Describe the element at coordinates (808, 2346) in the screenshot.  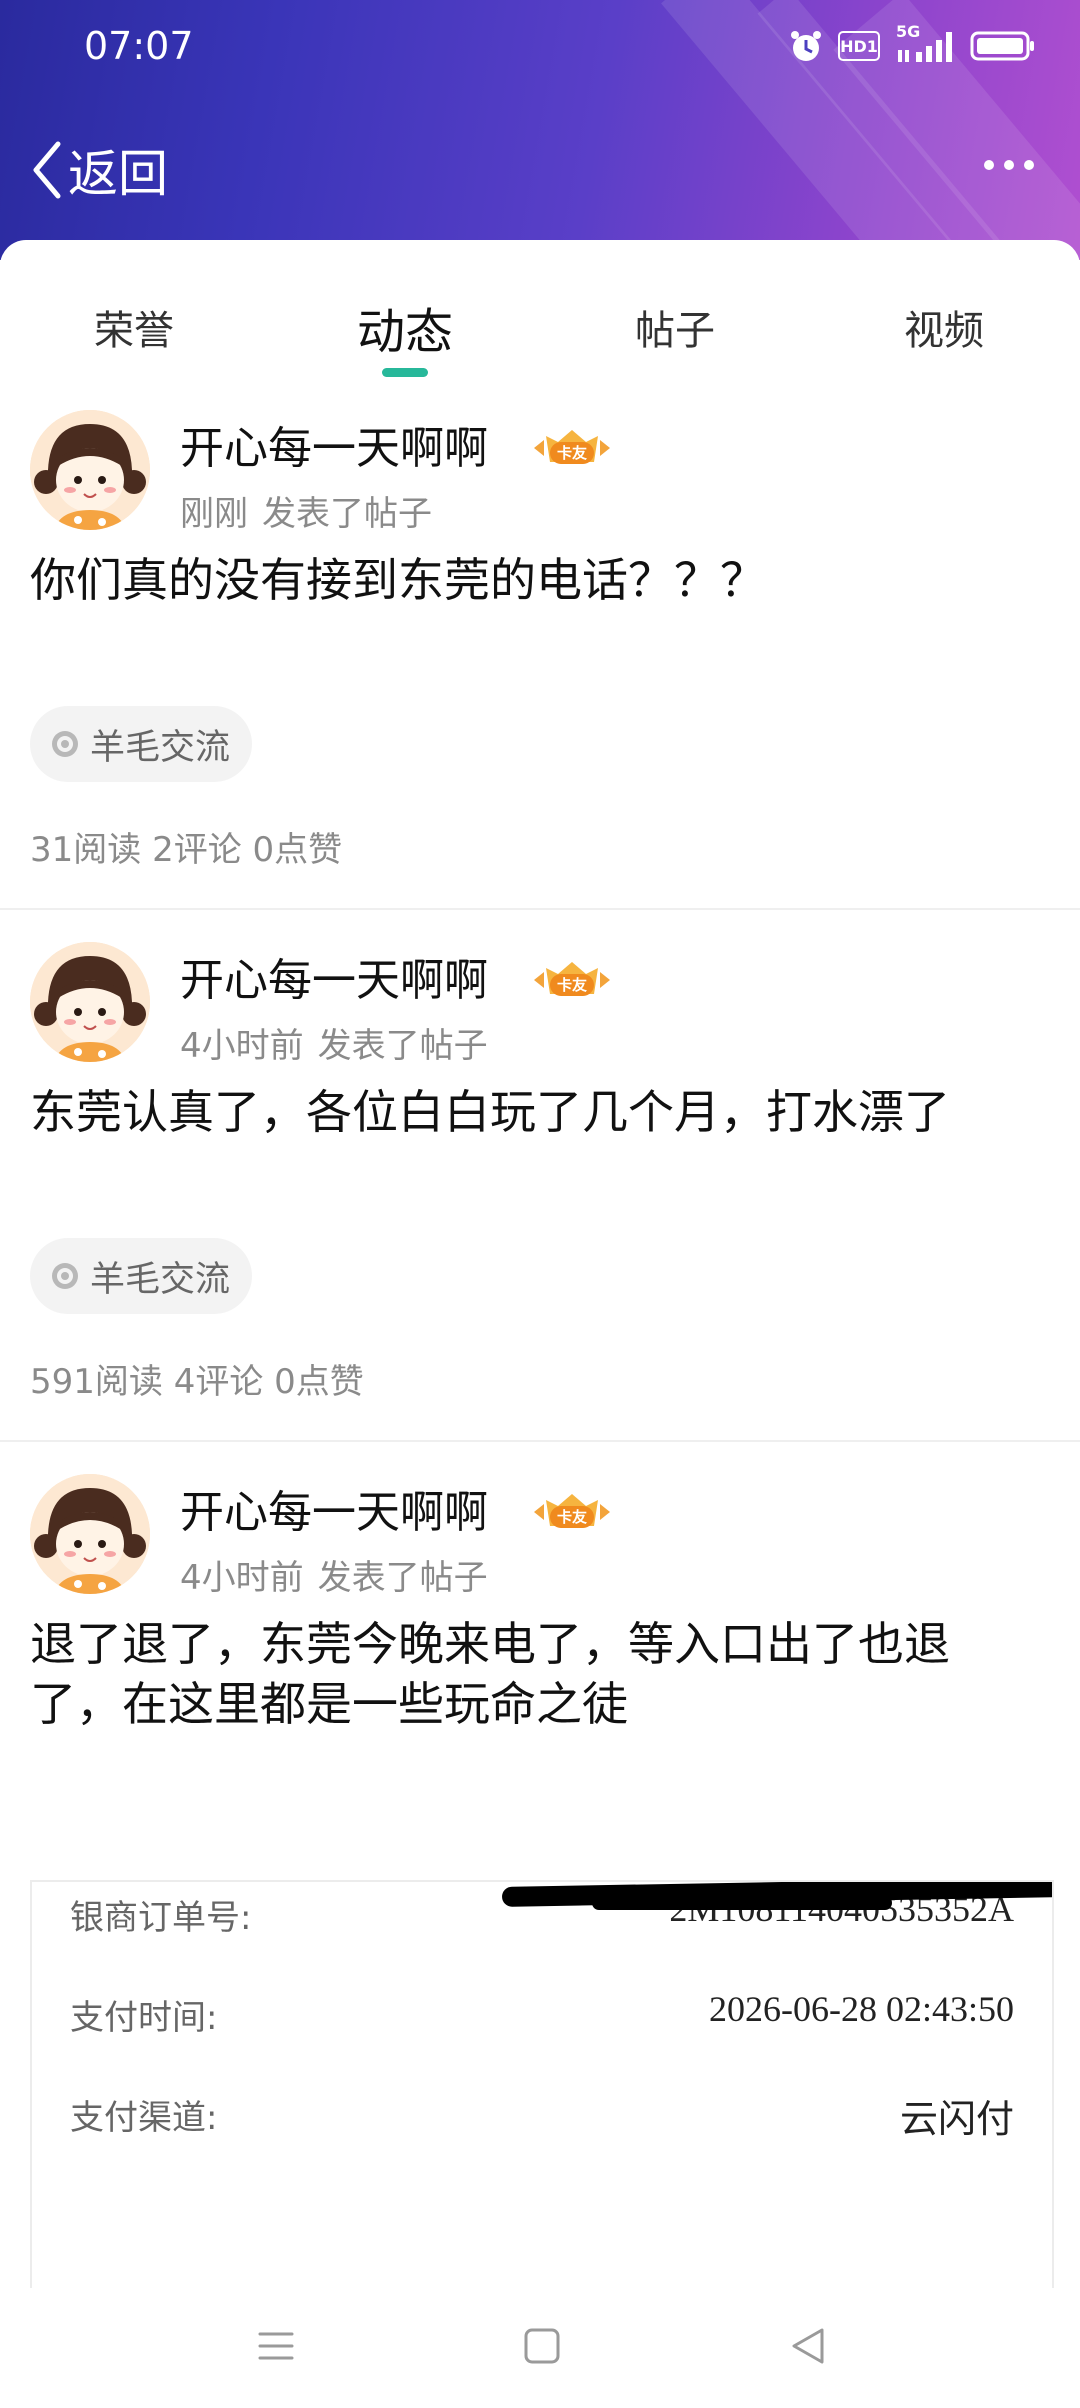
I see `back-triangle-icon` at that location.